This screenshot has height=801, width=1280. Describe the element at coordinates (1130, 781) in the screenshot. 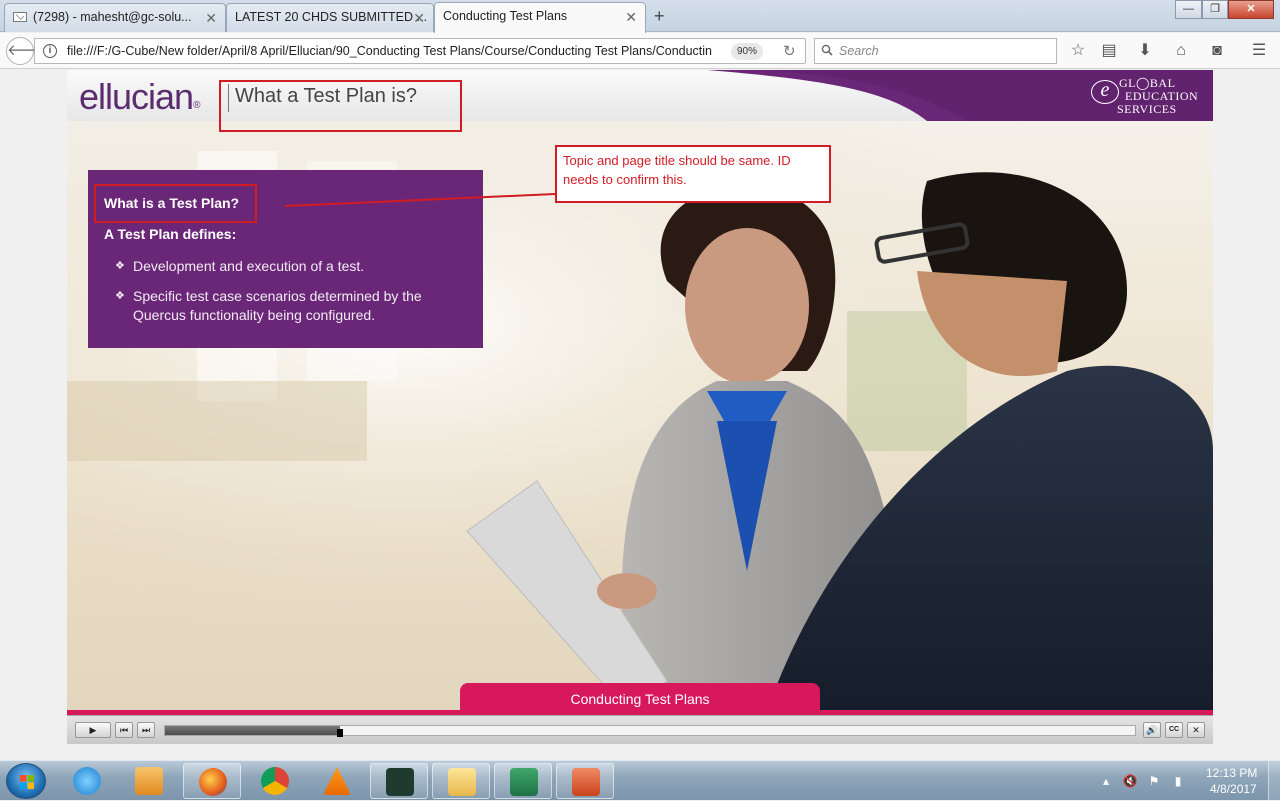

I see `speaker-muted-icon: 🔇` at that location.